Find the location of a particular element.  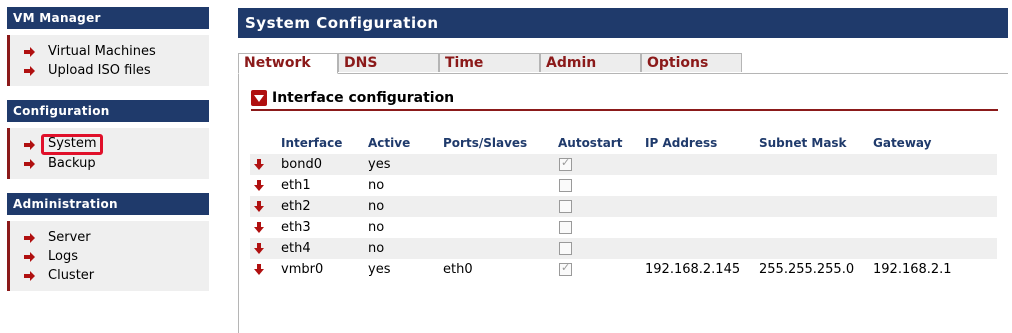

cell-interface: eth3 is located at coordinates (296, 227).